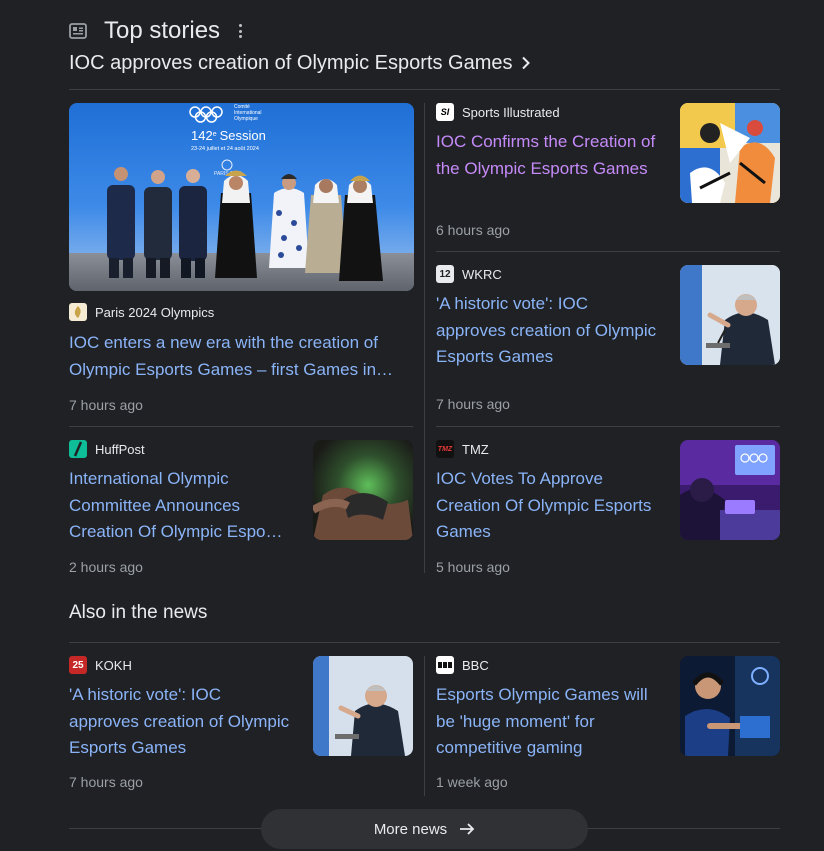 The width and height of the screenshot is (824, 851). Describe the element at coordinates (106, 567) in the screenshot. I see `story-time: 2 hours ago` at that location.